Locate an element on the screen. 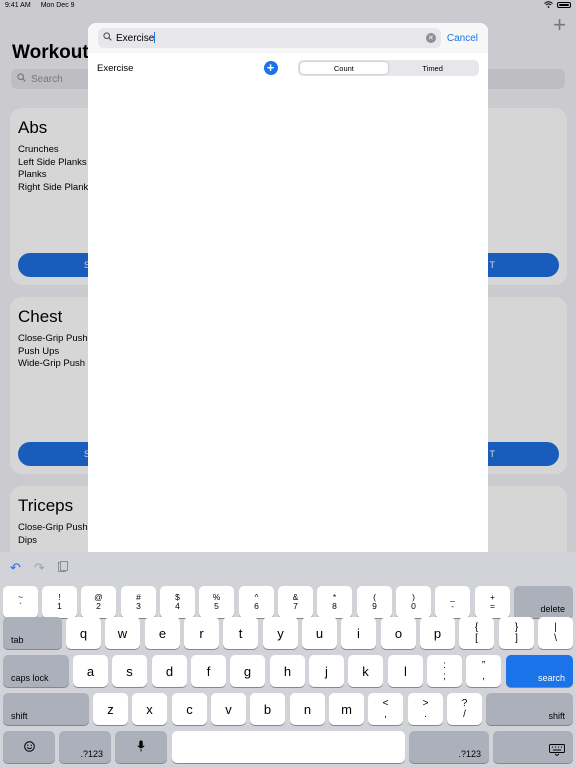  key: l is located at coordinates (405, 671).